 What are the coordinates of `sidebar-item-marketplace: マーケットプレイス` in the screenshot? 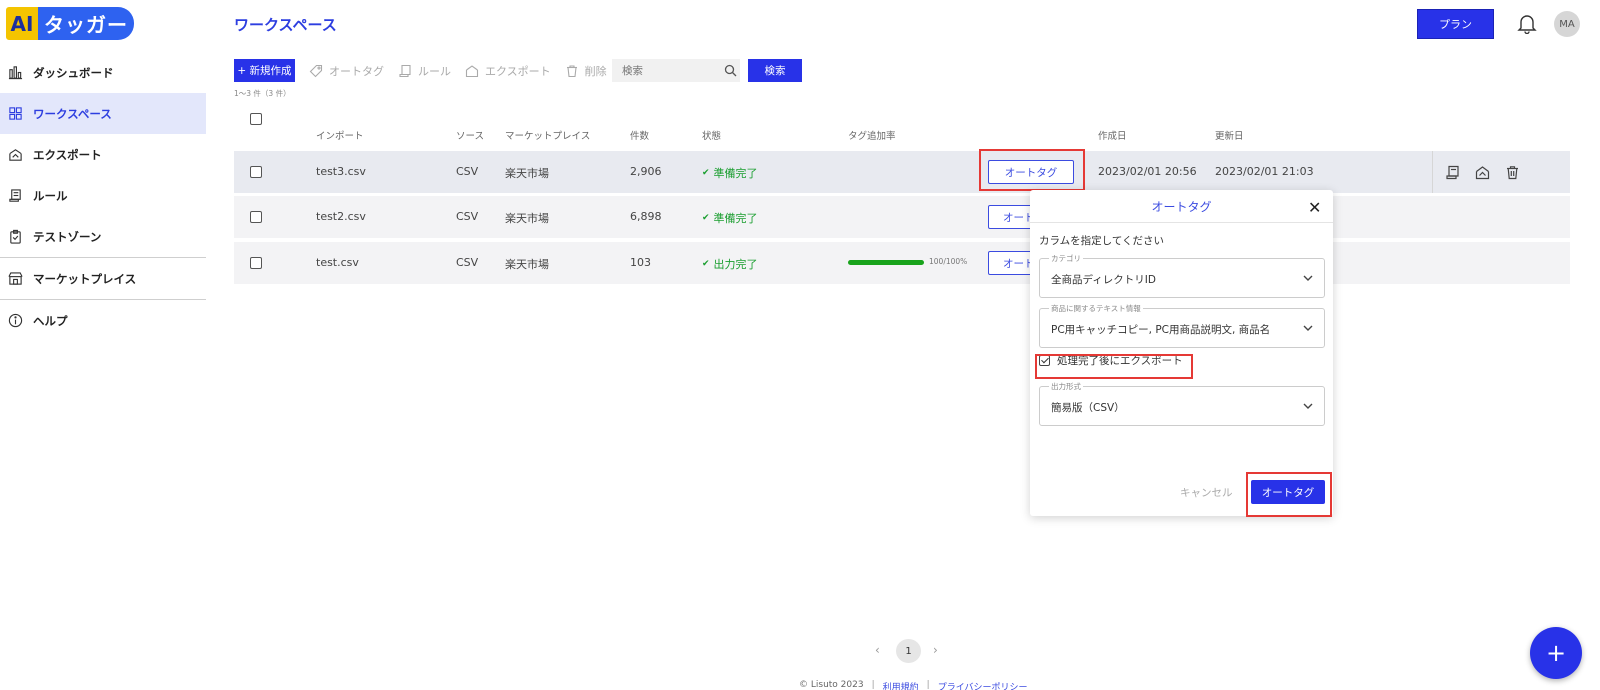 It's located at (103, 278).